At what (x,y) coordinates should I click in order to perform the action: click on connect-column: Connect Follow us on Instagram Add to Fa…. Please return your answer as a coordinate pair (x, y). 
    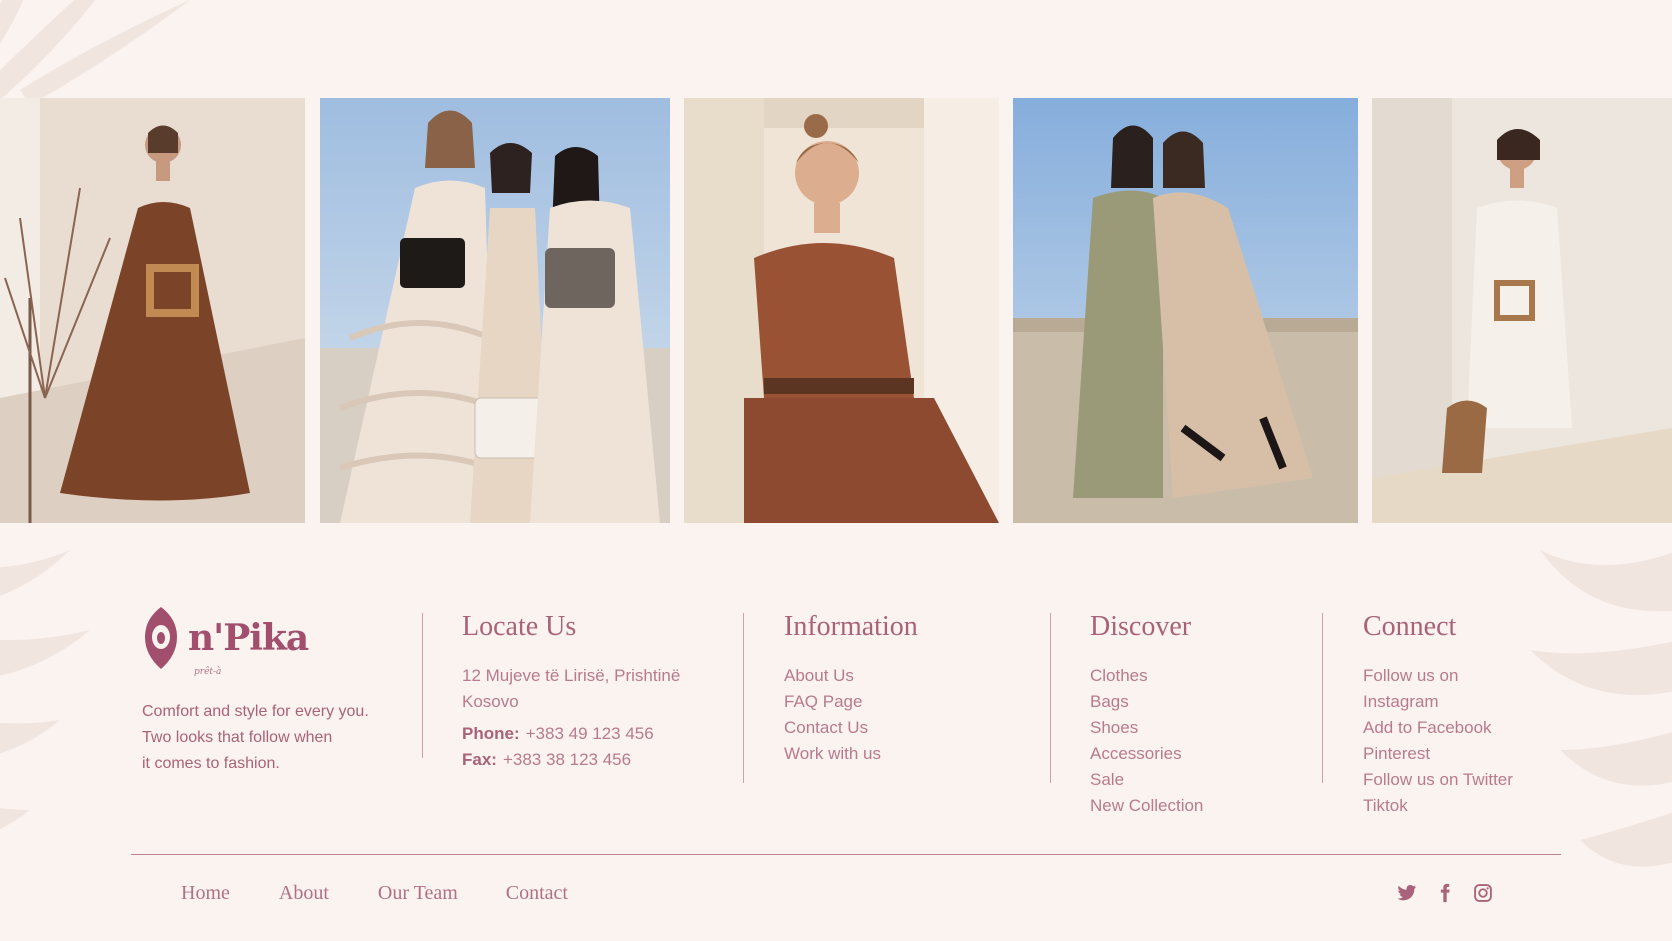
    Looking at the image, I should click on (1483, 709).